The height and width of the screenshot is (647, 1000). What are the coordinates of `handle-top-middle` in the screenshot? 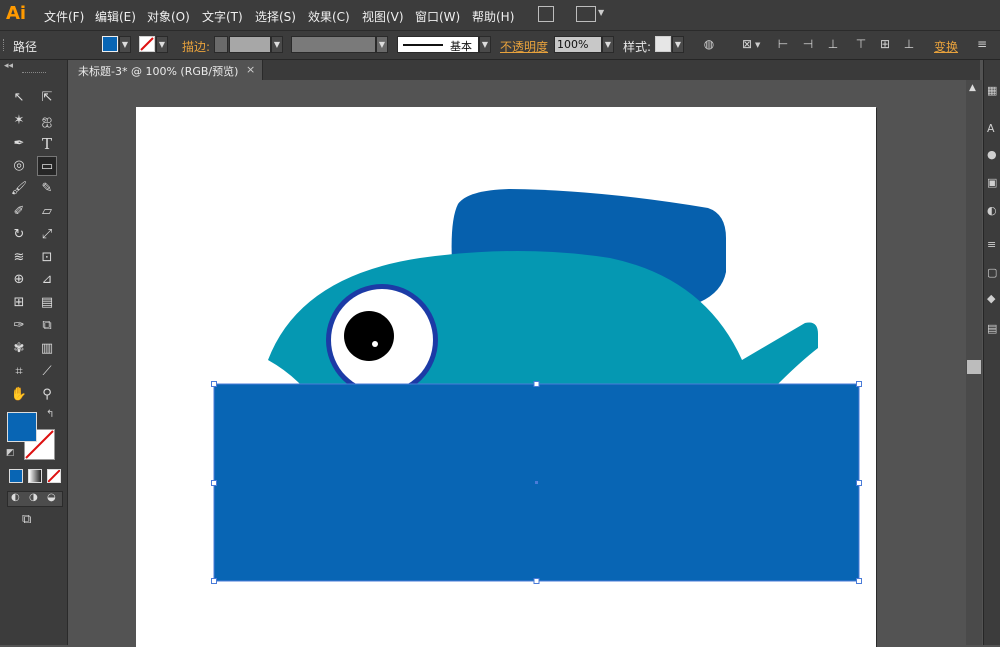 It's located at (536, 384).